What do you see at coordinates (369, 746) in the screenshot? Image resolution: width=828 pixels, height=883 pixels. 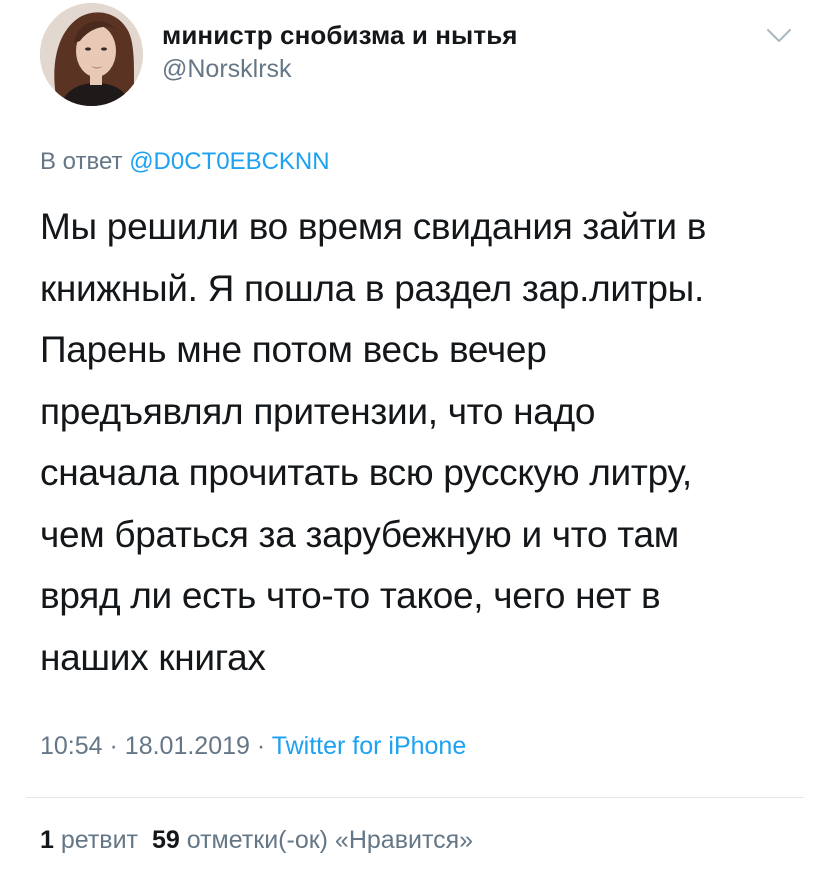 I see `tweet-source-link: Twitter for iPhone` at bounding box center [369, 746].